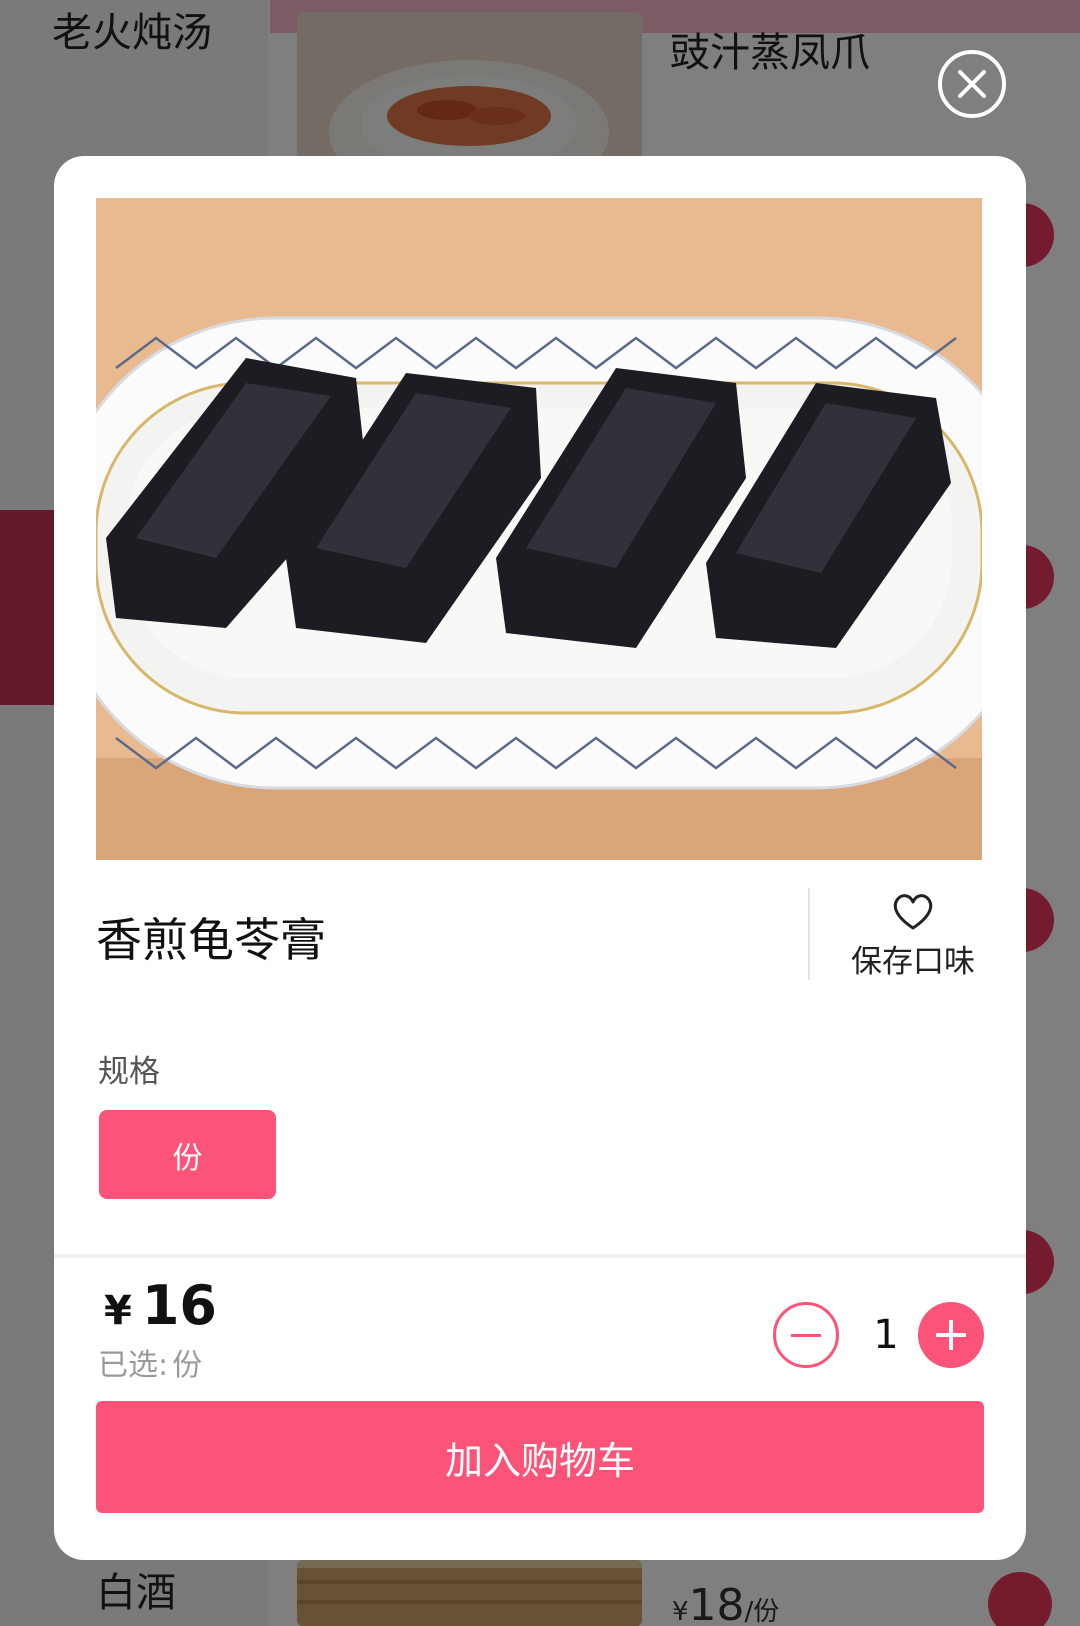 The width and height of the screenshot is (1080, 1626). I want to click on save-flavor-label: 保存口味, so click(913, 962).